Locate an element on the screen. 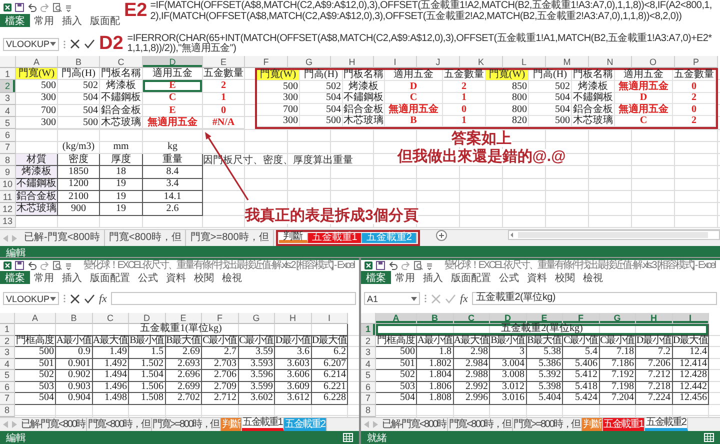 The width and height of the screenshot is (720, 444). name-box: VLOOKUP is located at coordinates (31, 44).